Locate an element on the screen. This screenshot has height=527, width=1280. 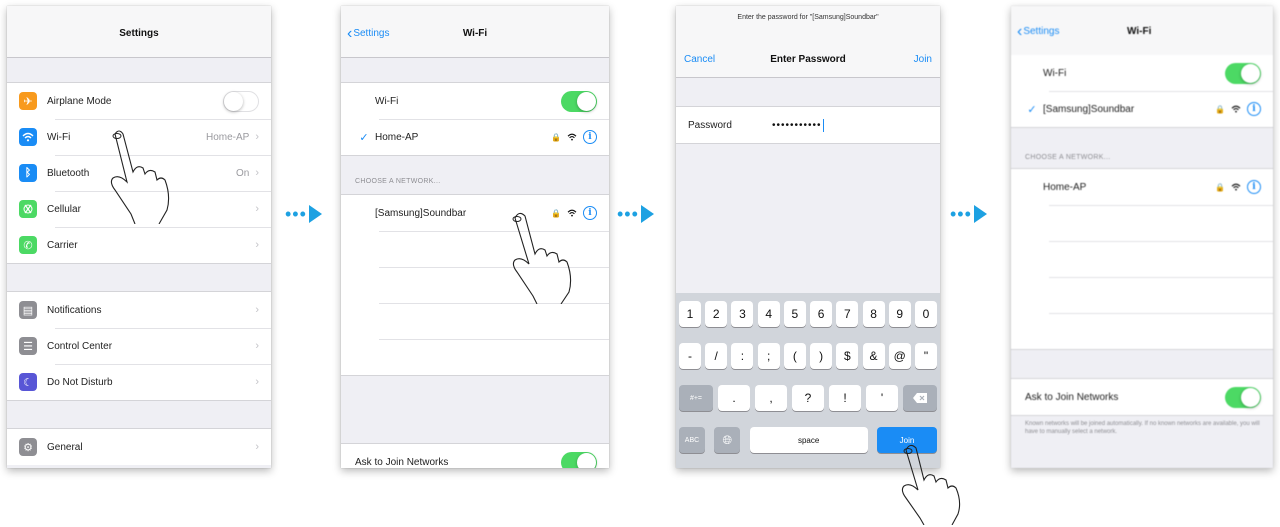
checkmark-icon: ✓ is located at coordinates (364, 137).